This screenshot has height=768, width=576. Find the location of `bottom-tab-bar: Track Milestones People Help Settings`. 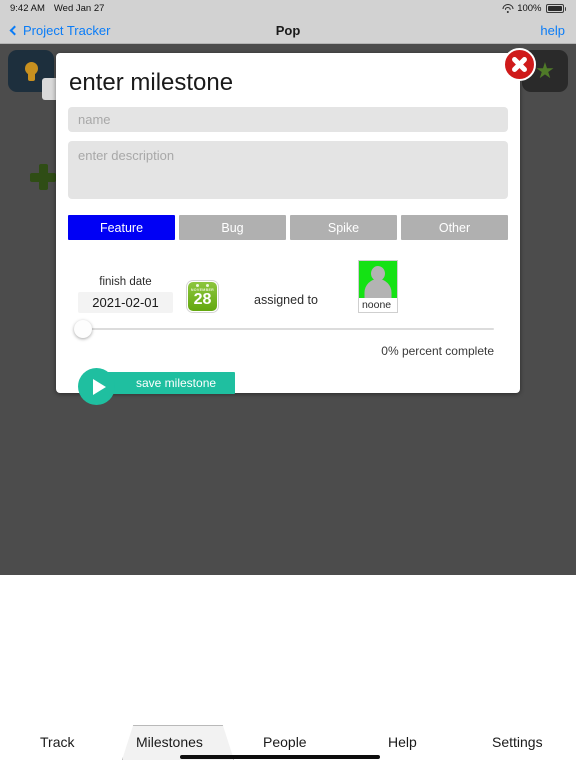

bottom-tab-bar: Track Milestones People Help Settings is located at coordinates (288, 738).